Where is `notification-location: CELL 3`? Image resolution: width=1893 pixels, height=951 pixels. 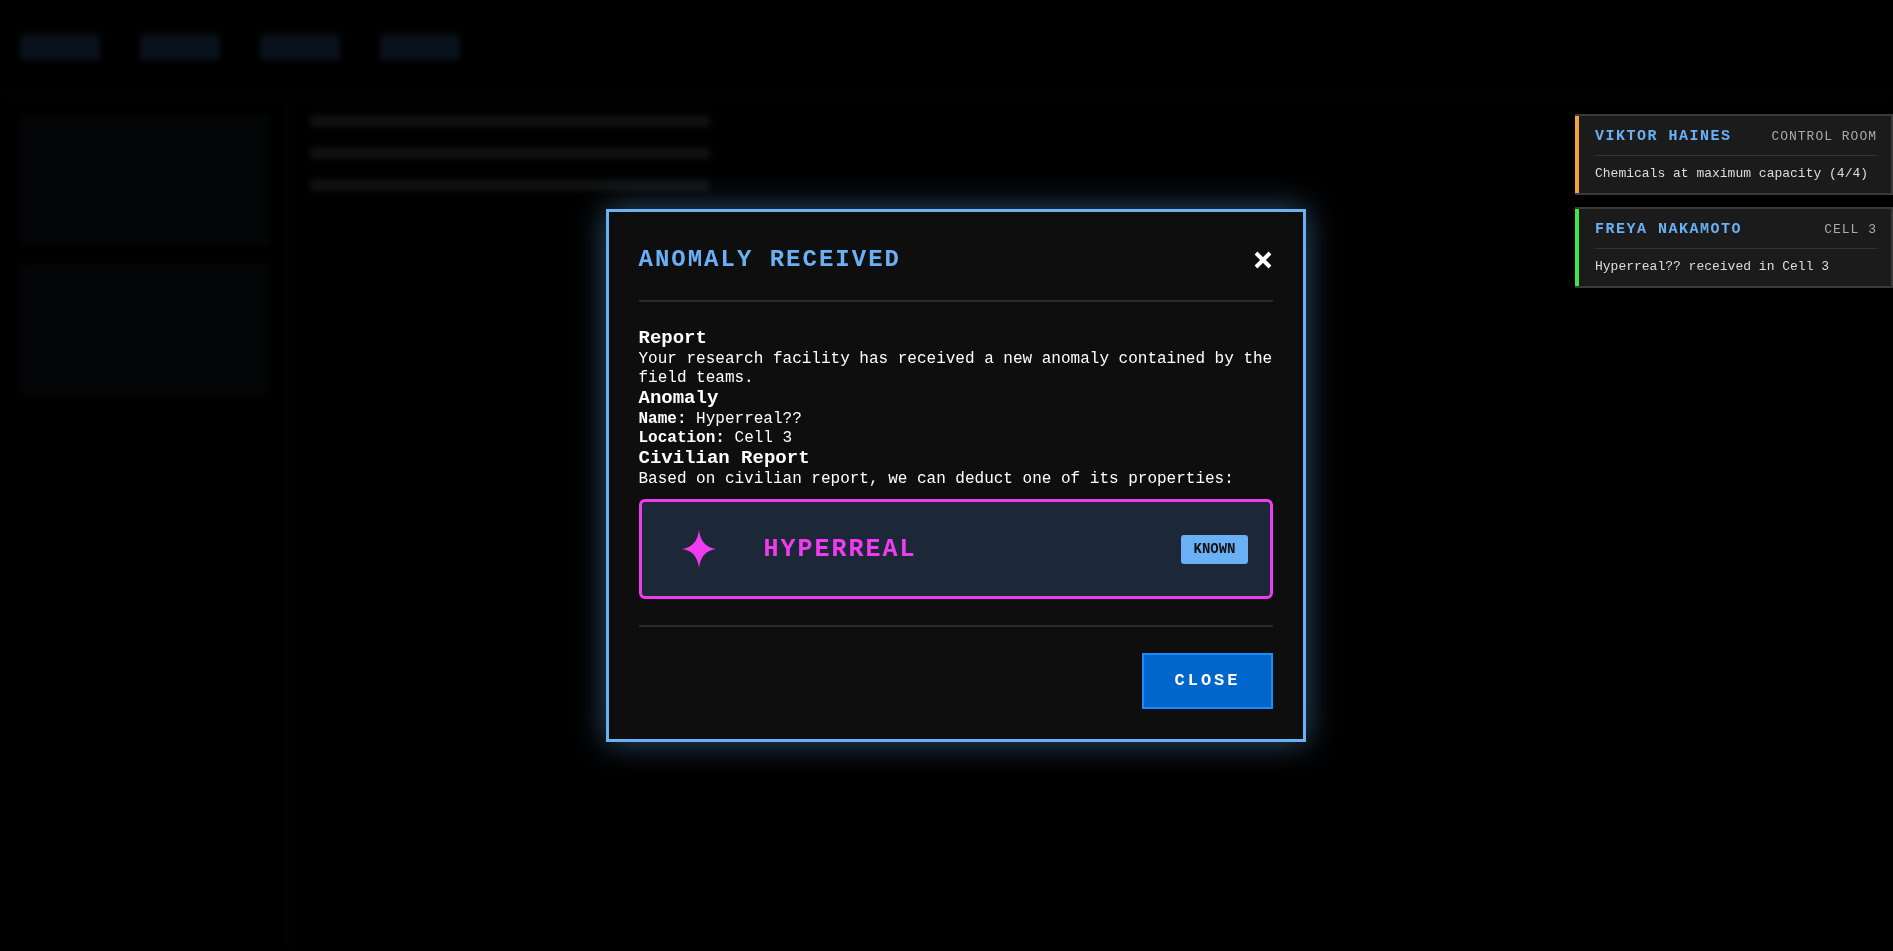
notification-location: CELL 3 is located at coordinates (1850, 230).